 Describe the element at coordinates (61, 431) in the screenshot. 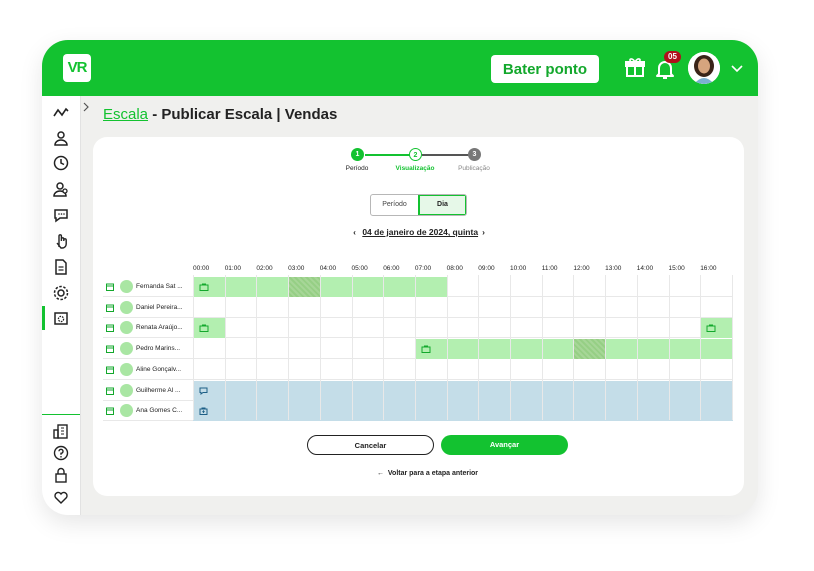

I see `building-icon` at that location.